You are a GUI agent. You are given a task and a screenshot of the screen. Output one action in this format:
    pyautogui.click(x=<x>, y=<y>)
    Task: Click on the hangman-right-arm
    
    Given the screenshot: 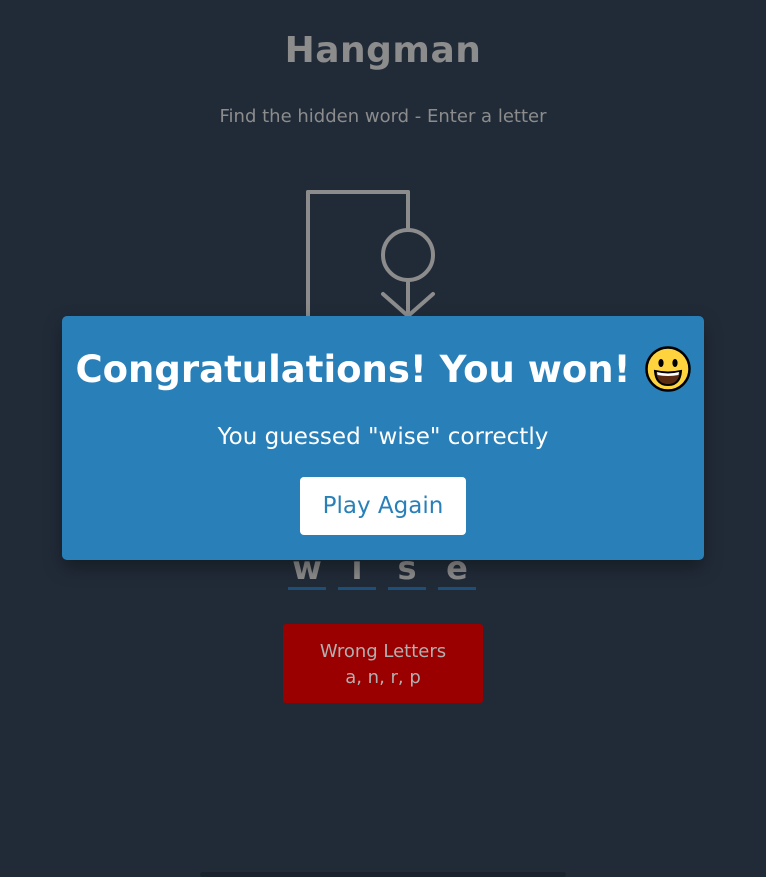 What is the action you would take?
    pyautogui.click(x=420, y=305)
    